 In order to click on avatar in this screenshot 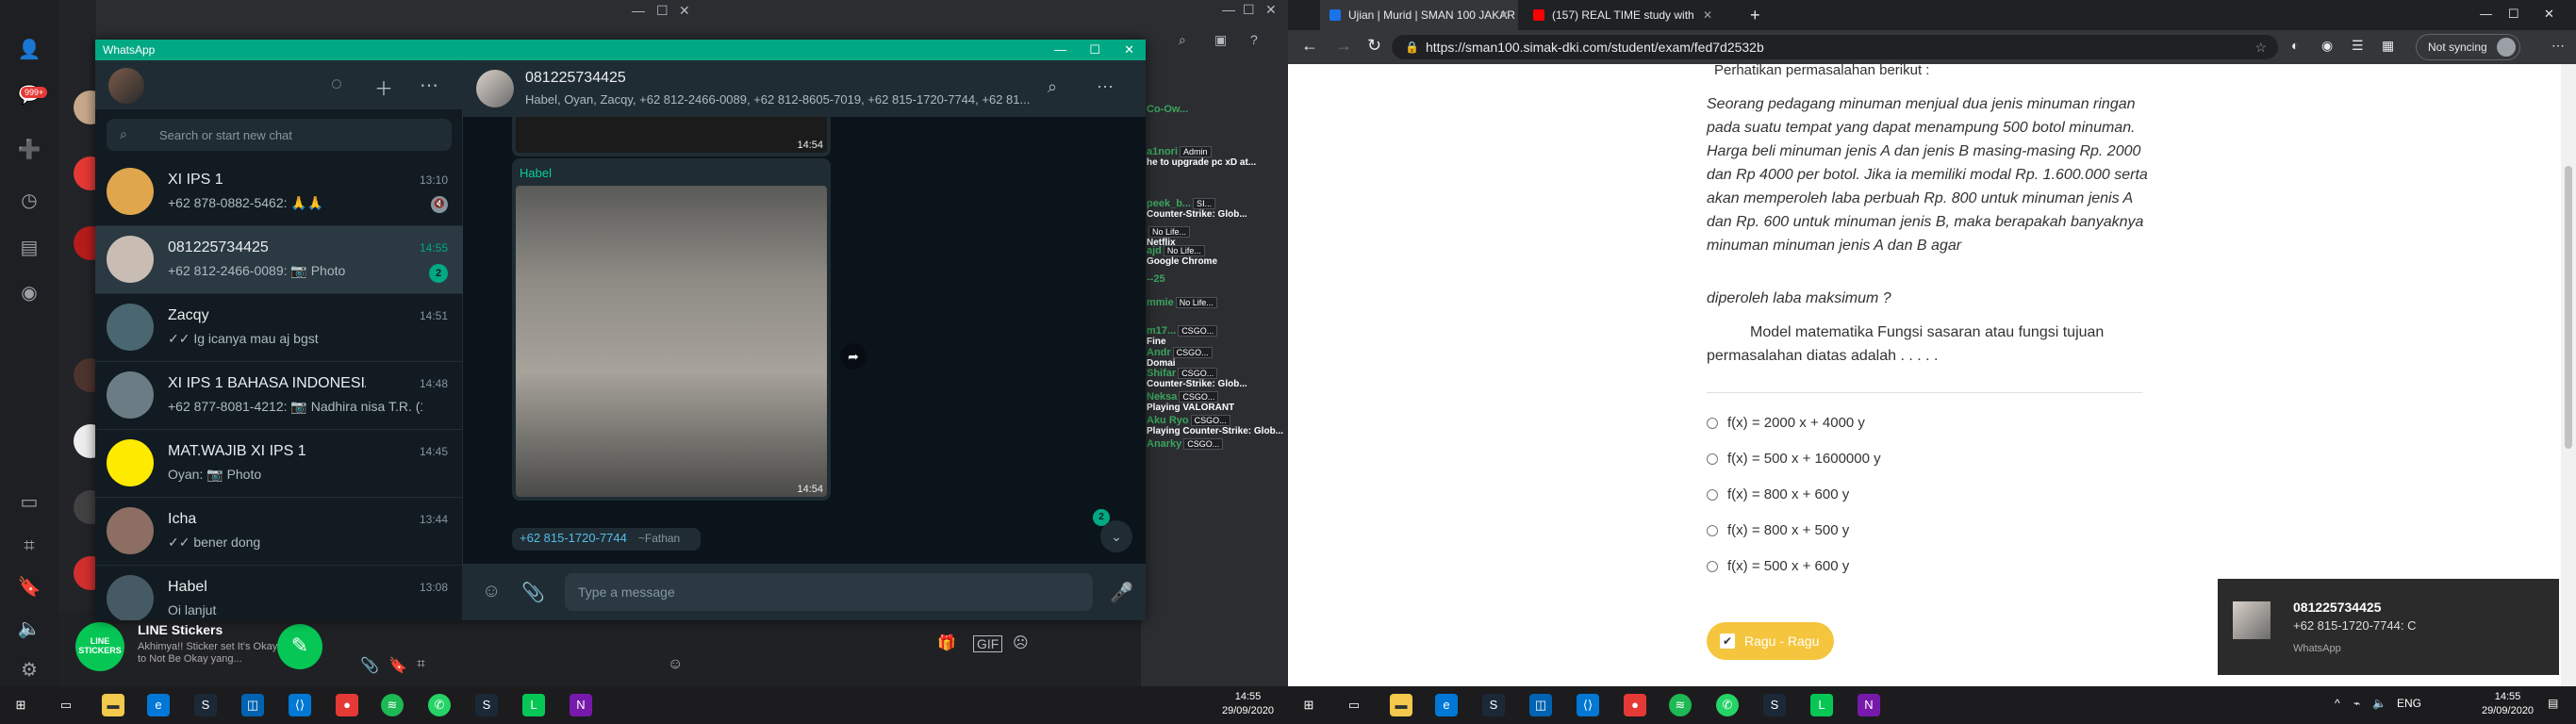, I will do `click(495, 88)`.